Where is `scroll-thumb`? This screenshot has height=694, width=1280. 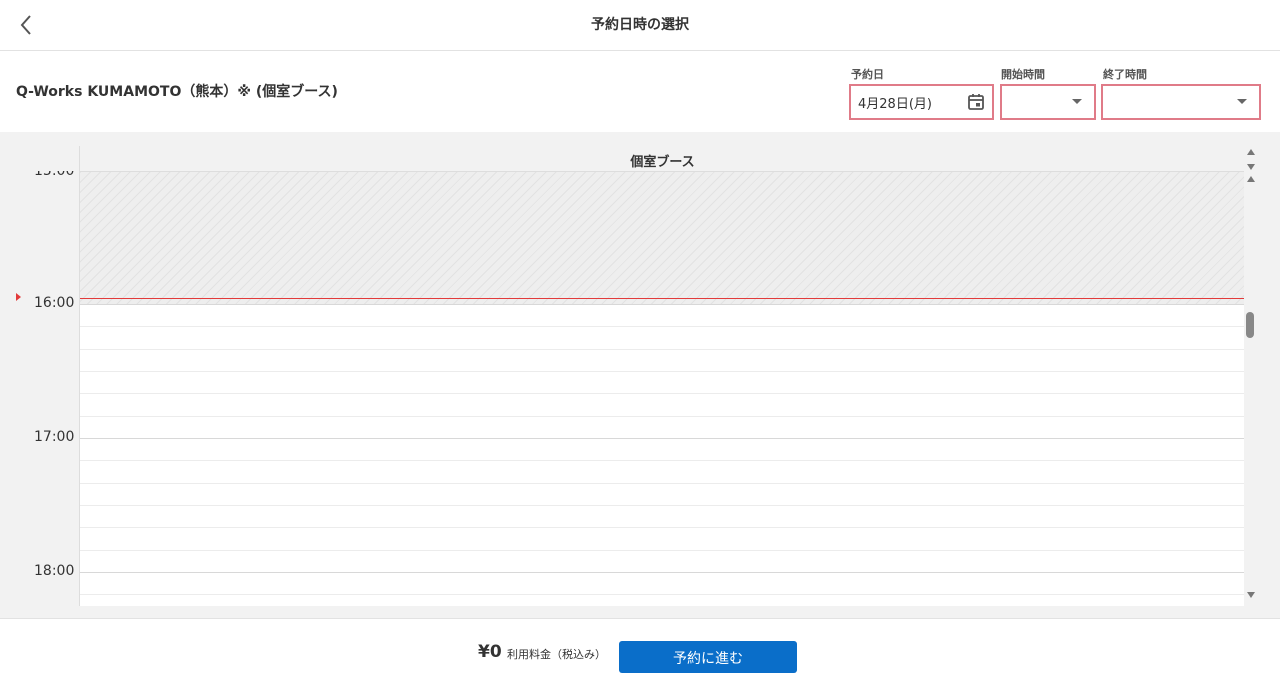 scroll-thumb is located at coordinates (1250, 325).